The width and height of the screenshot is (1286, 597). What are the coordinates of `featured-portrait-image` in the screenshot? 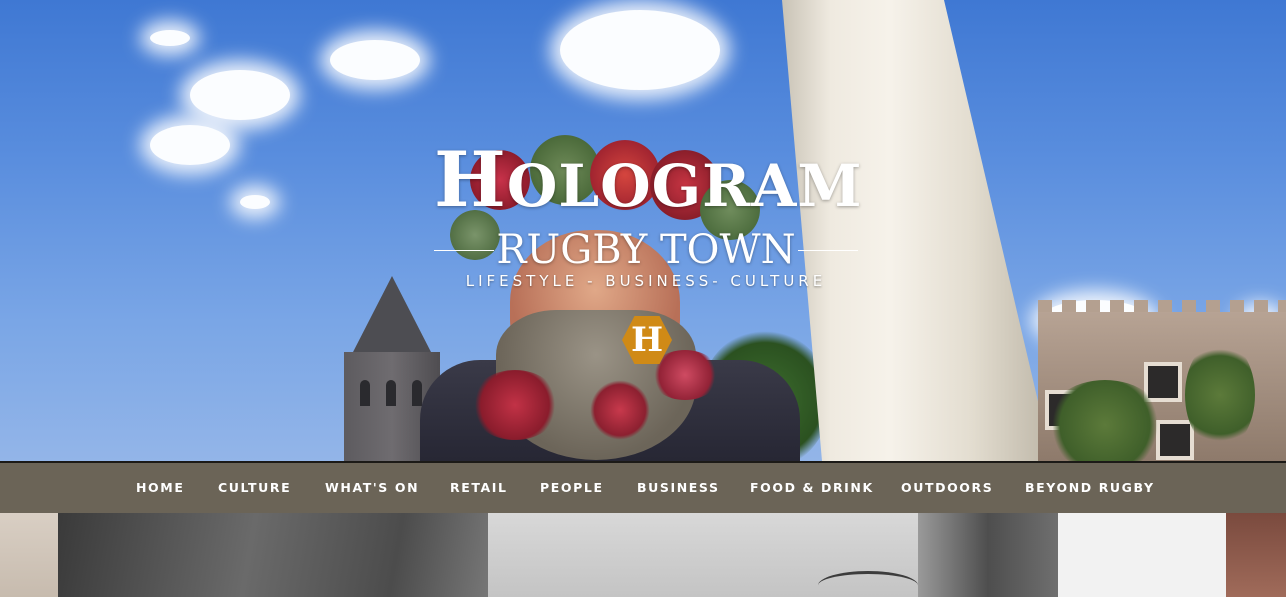 It's located at (642, 555).